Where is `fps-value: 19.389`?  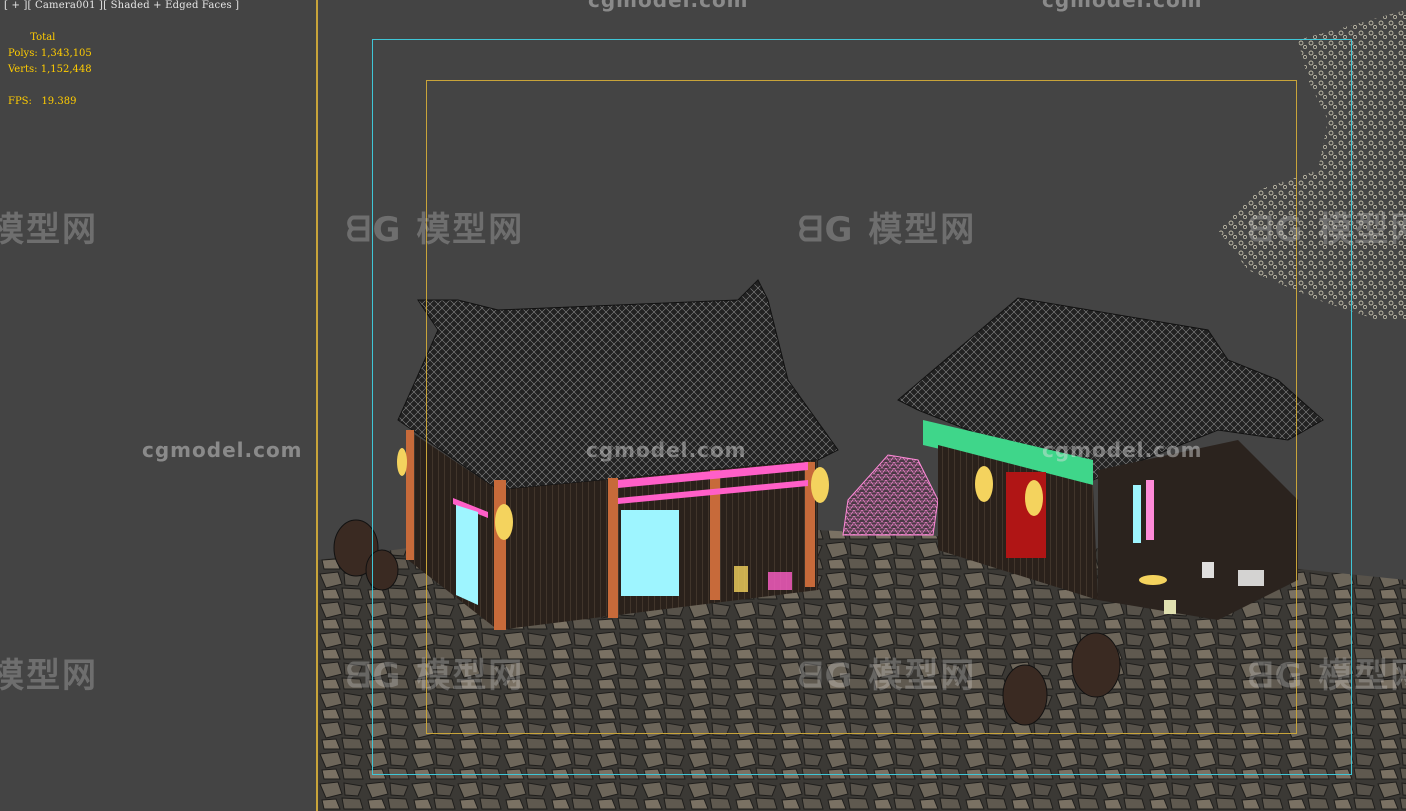 fps-value: 19.389 is located at coordinates (59, 101).